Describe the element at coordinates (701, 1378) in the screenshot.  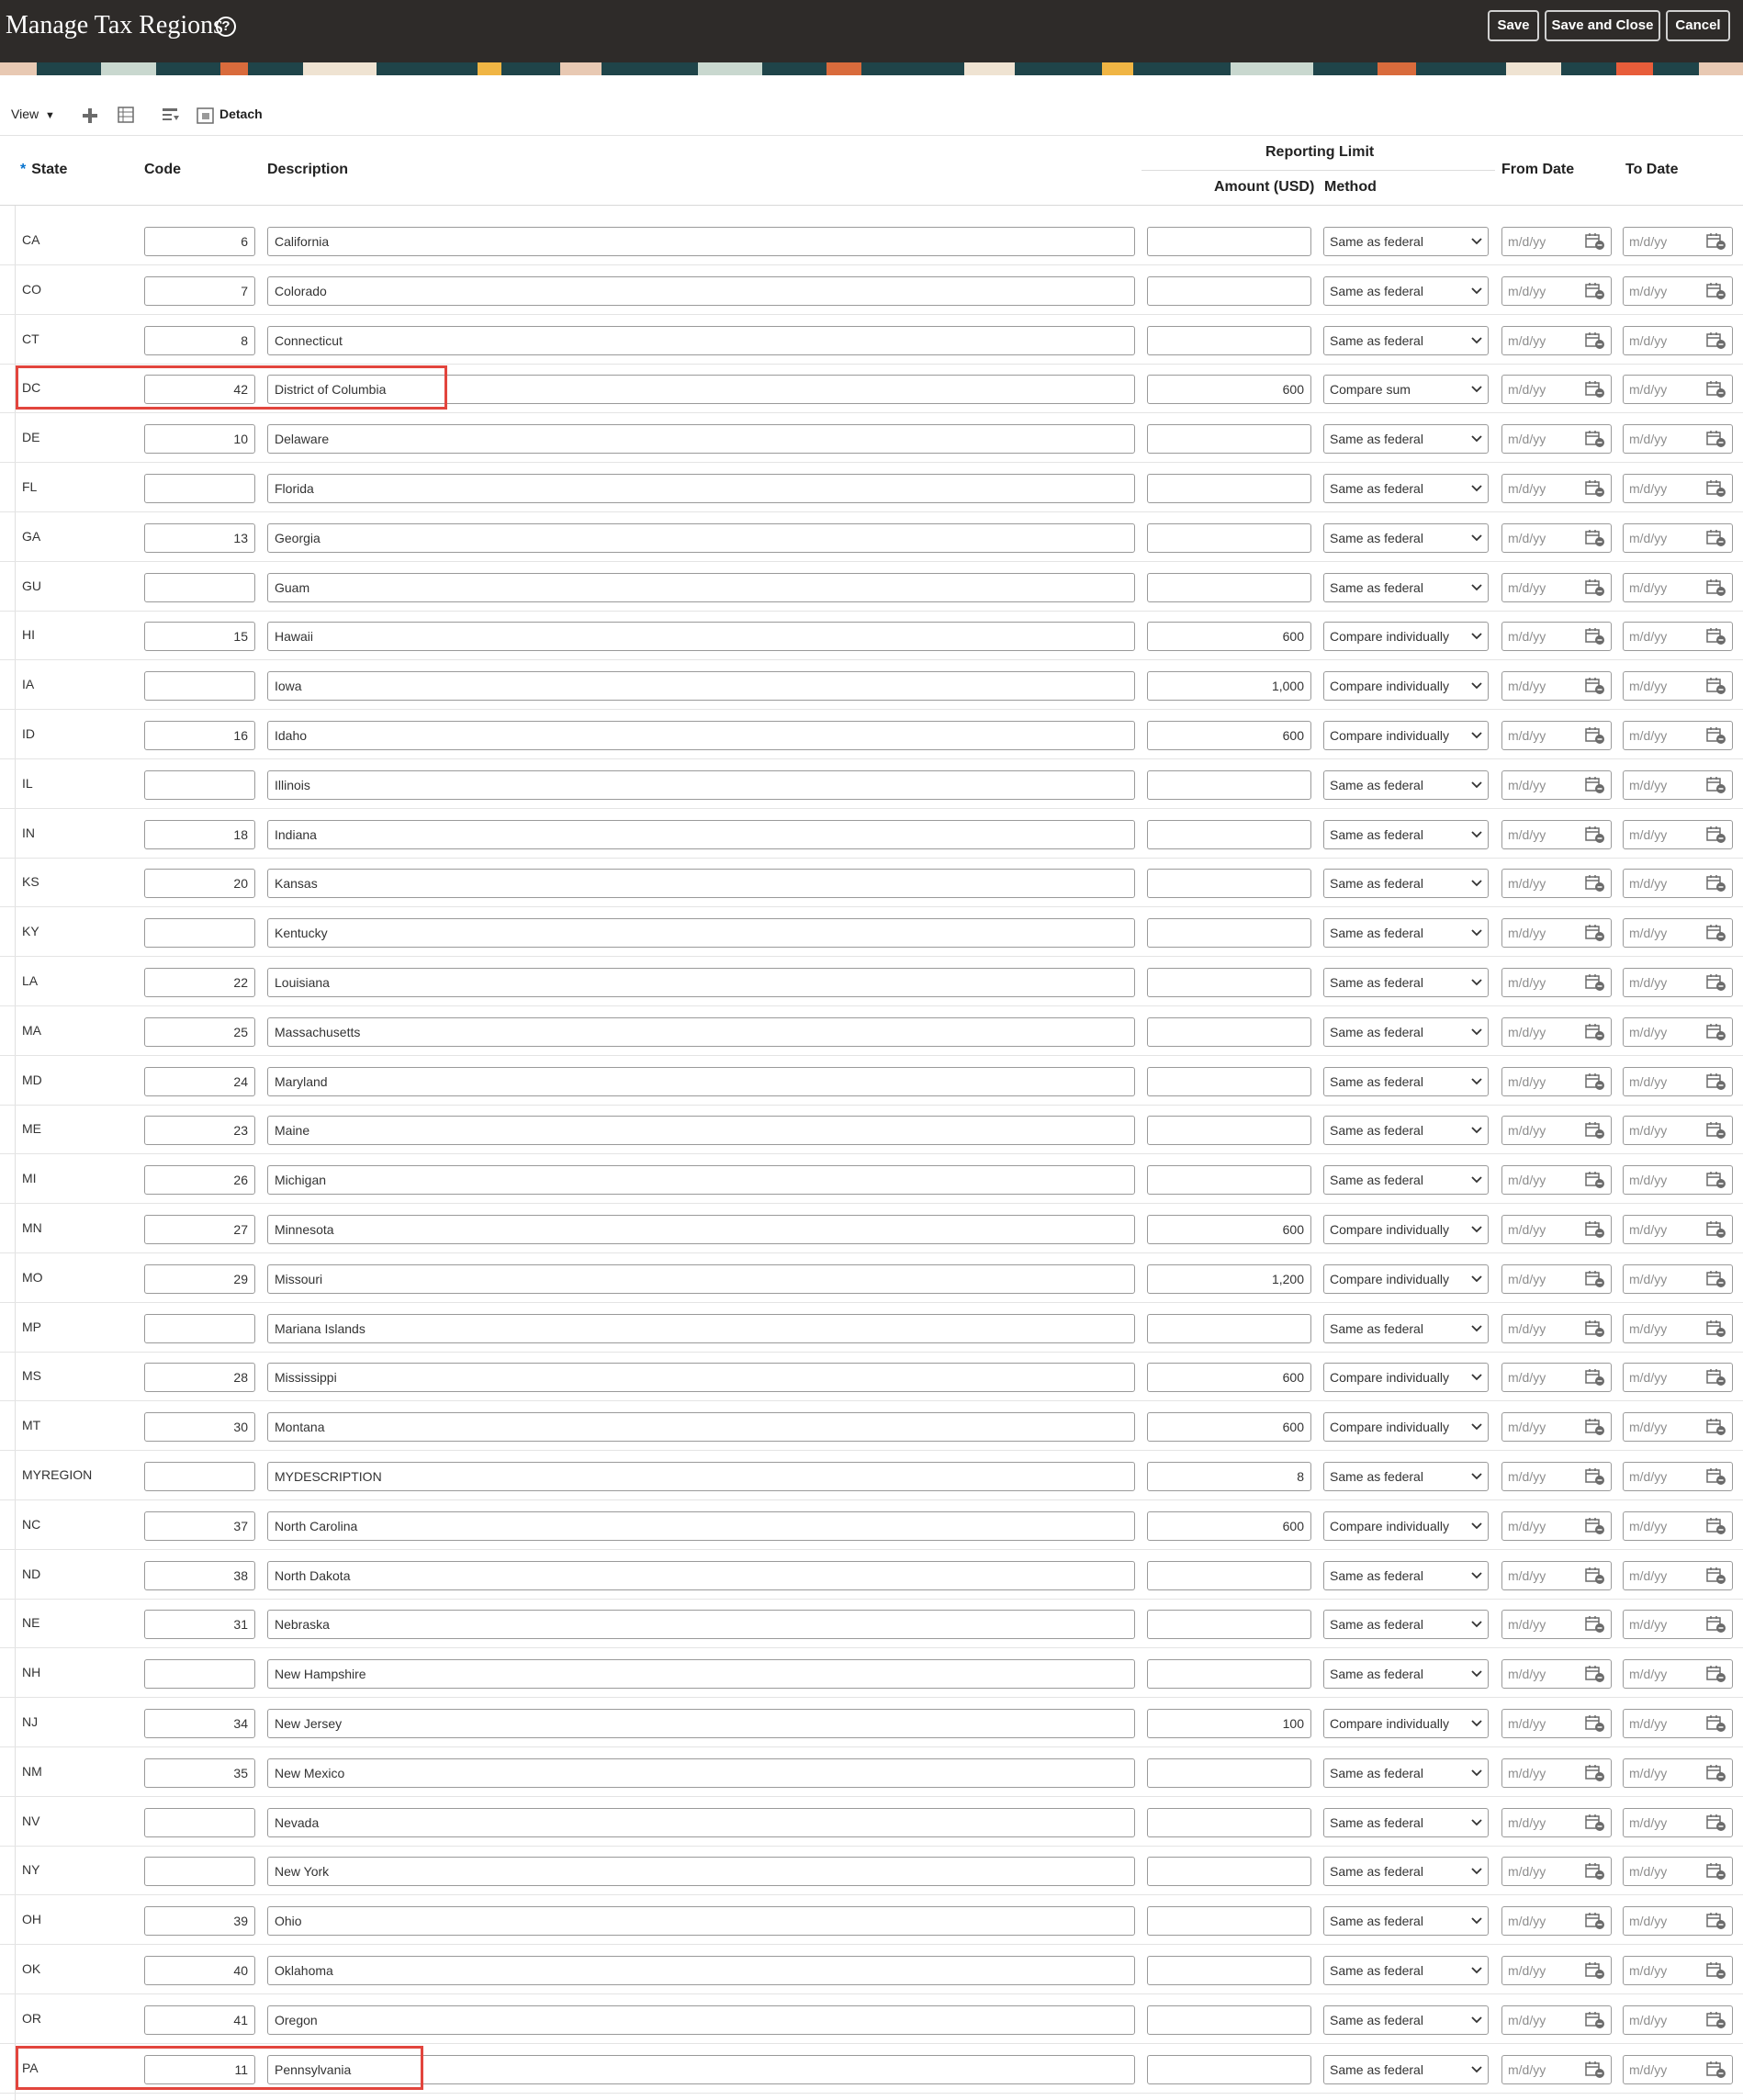
I see `description-input: Mississippi` at that location.